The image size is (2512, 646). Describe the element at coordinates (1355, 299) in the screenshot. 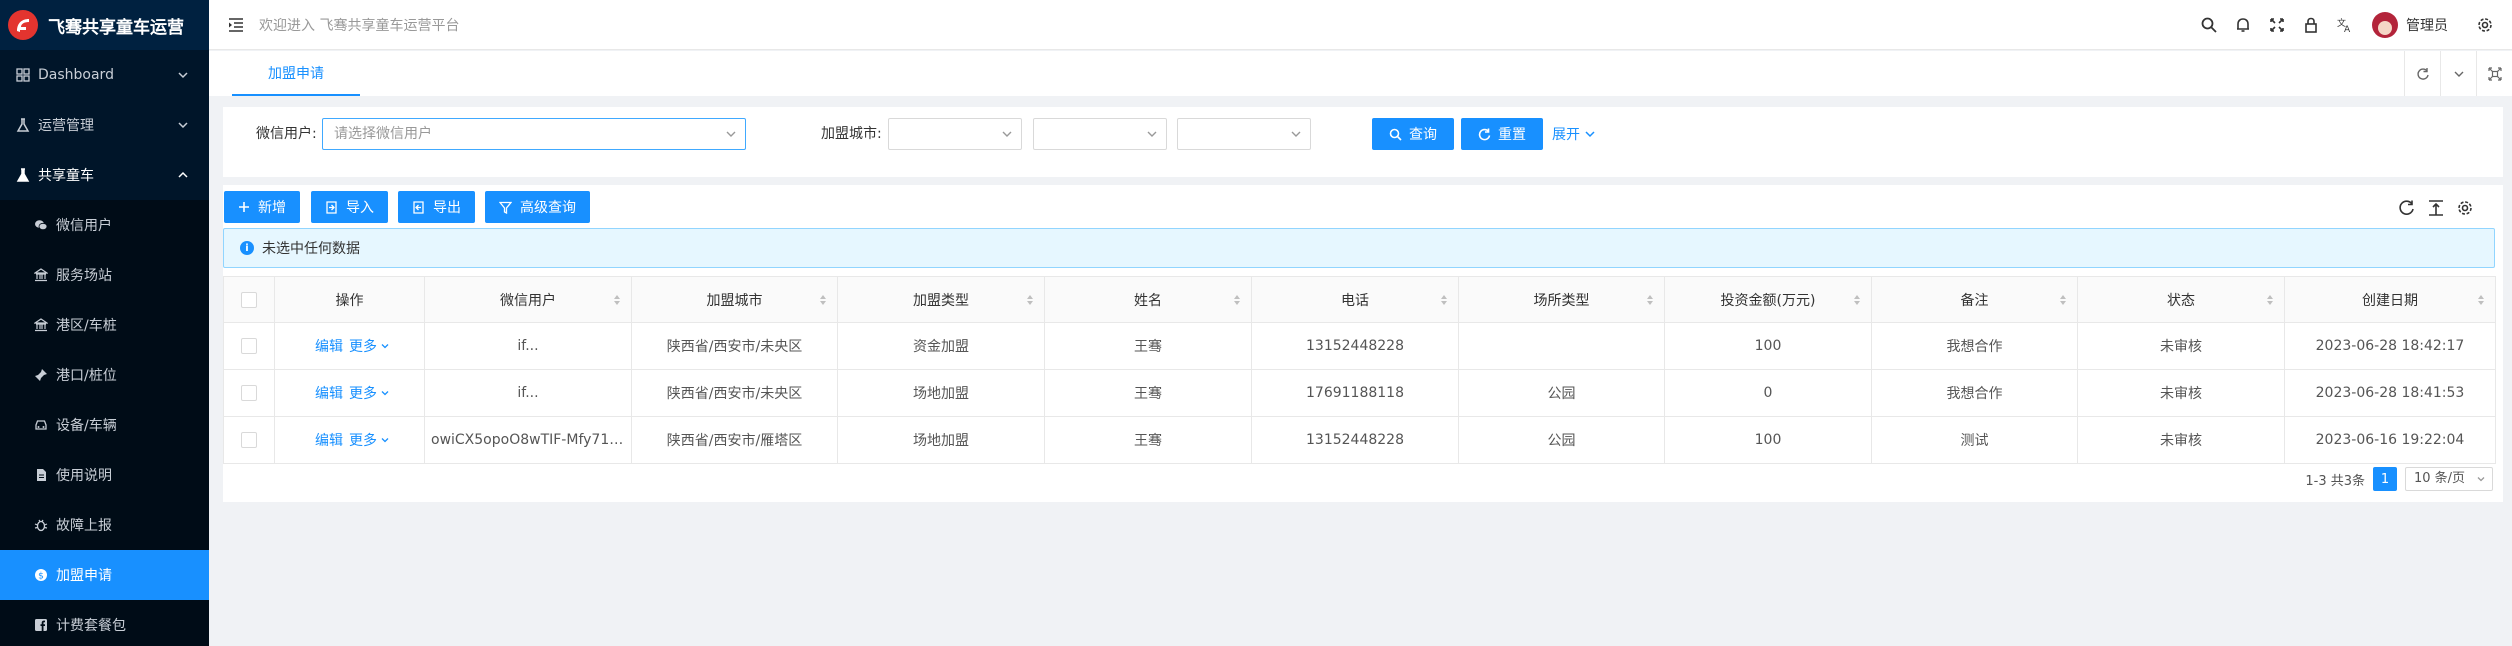

I see `column-header-sortable: 电话` at that location.